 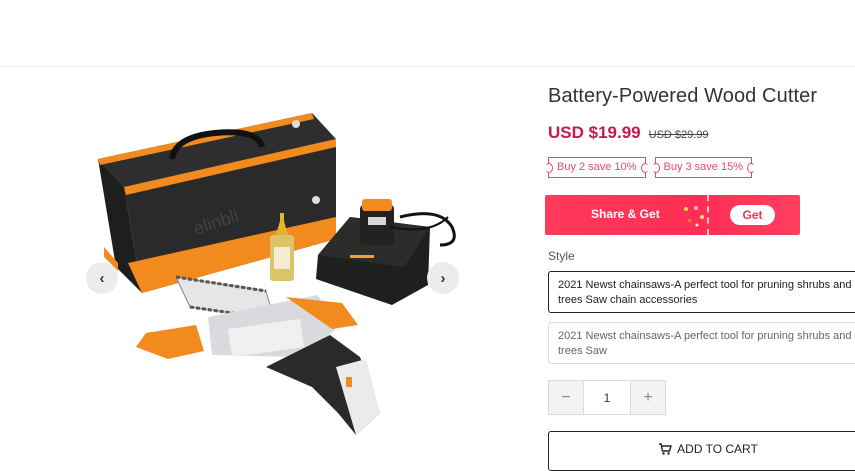 I want to click on coupon-tag: Buy 2 save 10%, so click(x=596, y=167).